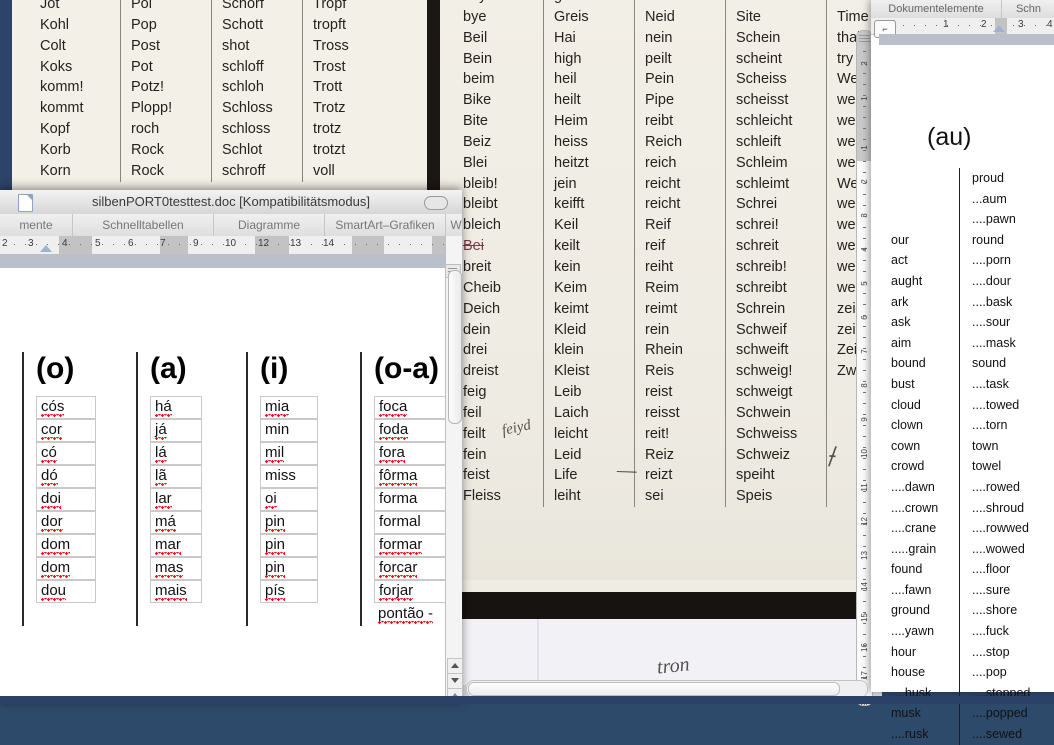 The image size is (1054, 745). I want to click on scan-word: schloh, so click(243, 87).